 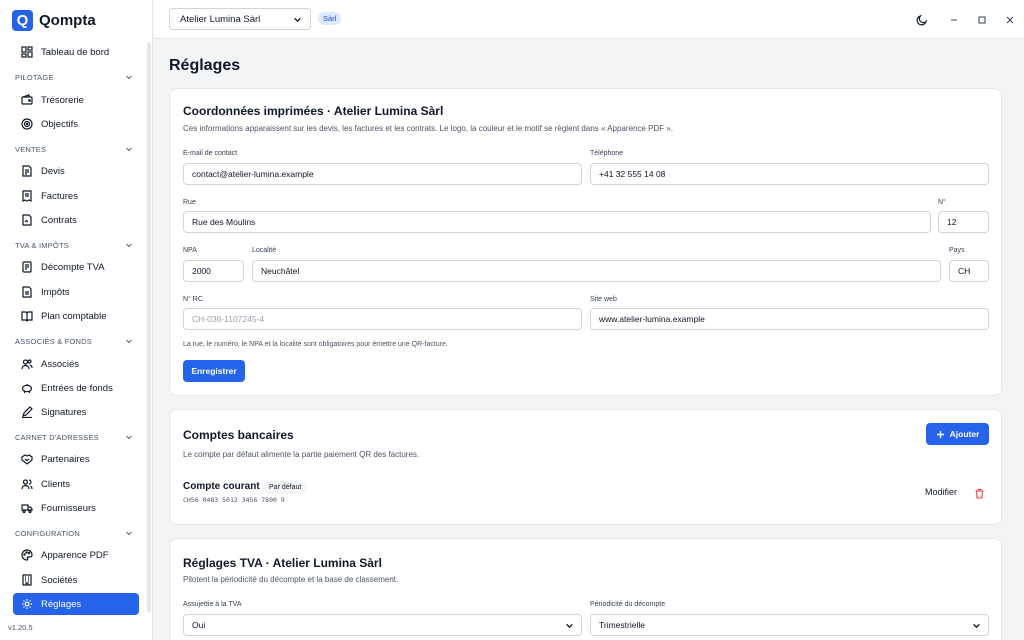 I want to click on sidebar-item-label: Objectifs, so click(x=59, y=124).